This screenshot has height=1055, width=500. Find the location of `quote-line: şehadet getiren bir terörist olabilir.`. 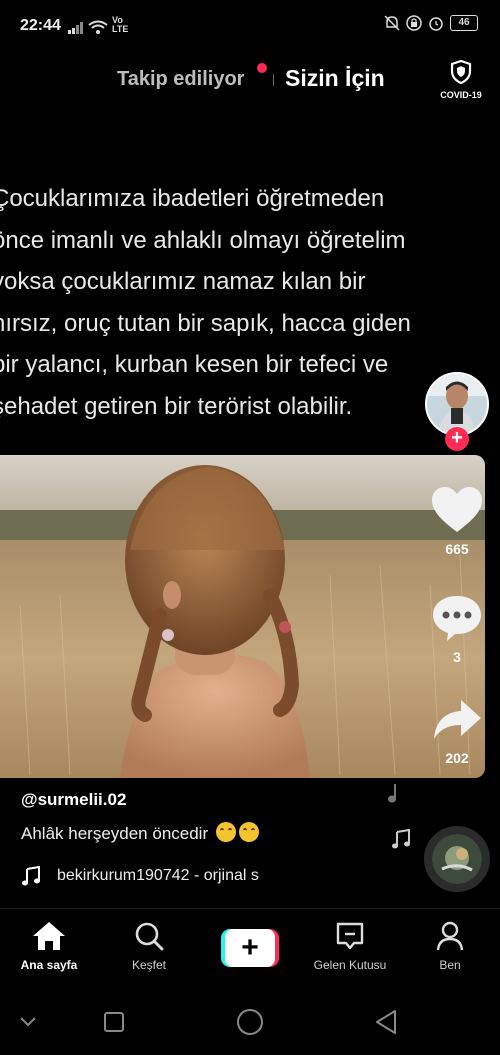

quote-line: şehadet getiren bir terörist olabilir. is located at coordinates (176, 406).